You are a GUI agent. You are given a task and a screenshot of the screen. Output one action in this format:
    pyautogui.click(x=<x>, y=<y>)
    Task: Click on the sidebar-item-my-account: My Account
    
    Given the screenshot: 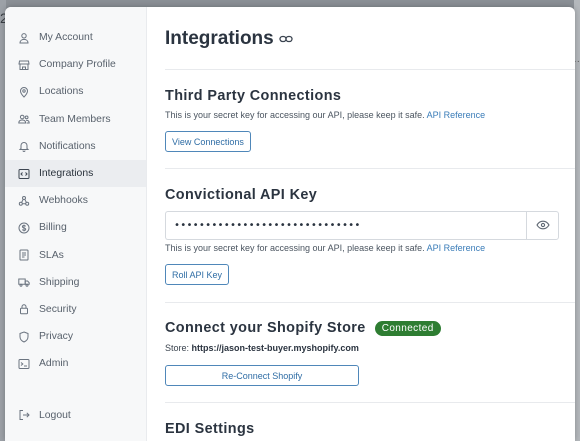 What is the action you would take?
    pyautogui.click(x=75, y=37)
    